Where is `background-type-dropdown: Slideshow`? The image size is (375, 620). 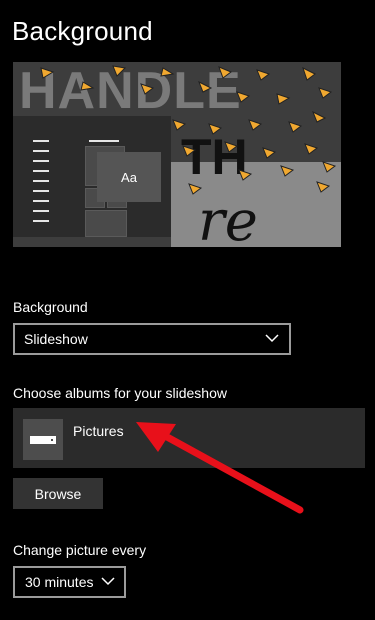 background-type-dropdown: Slideshow is located at coordinates (152, 339).